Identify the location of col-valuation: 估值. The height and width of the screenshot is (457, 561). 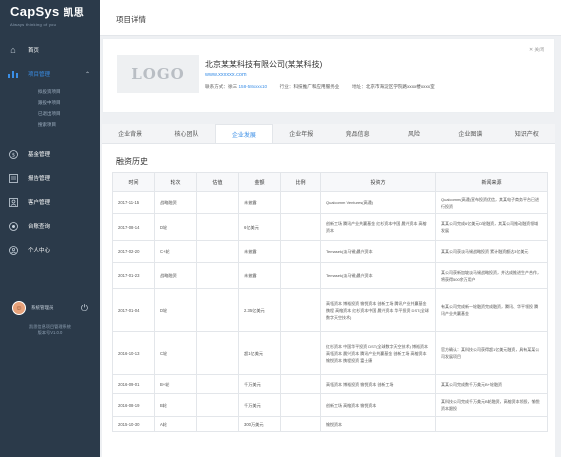
(217, 182).